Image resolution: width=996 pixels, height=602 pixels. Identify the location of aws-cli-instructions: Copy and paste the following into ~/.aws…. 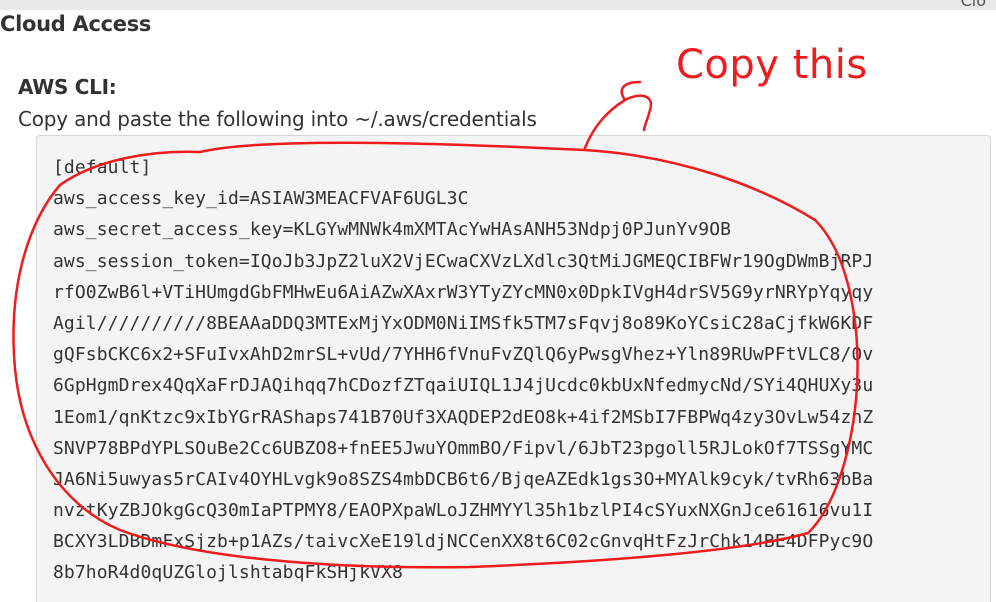
(277, 119).